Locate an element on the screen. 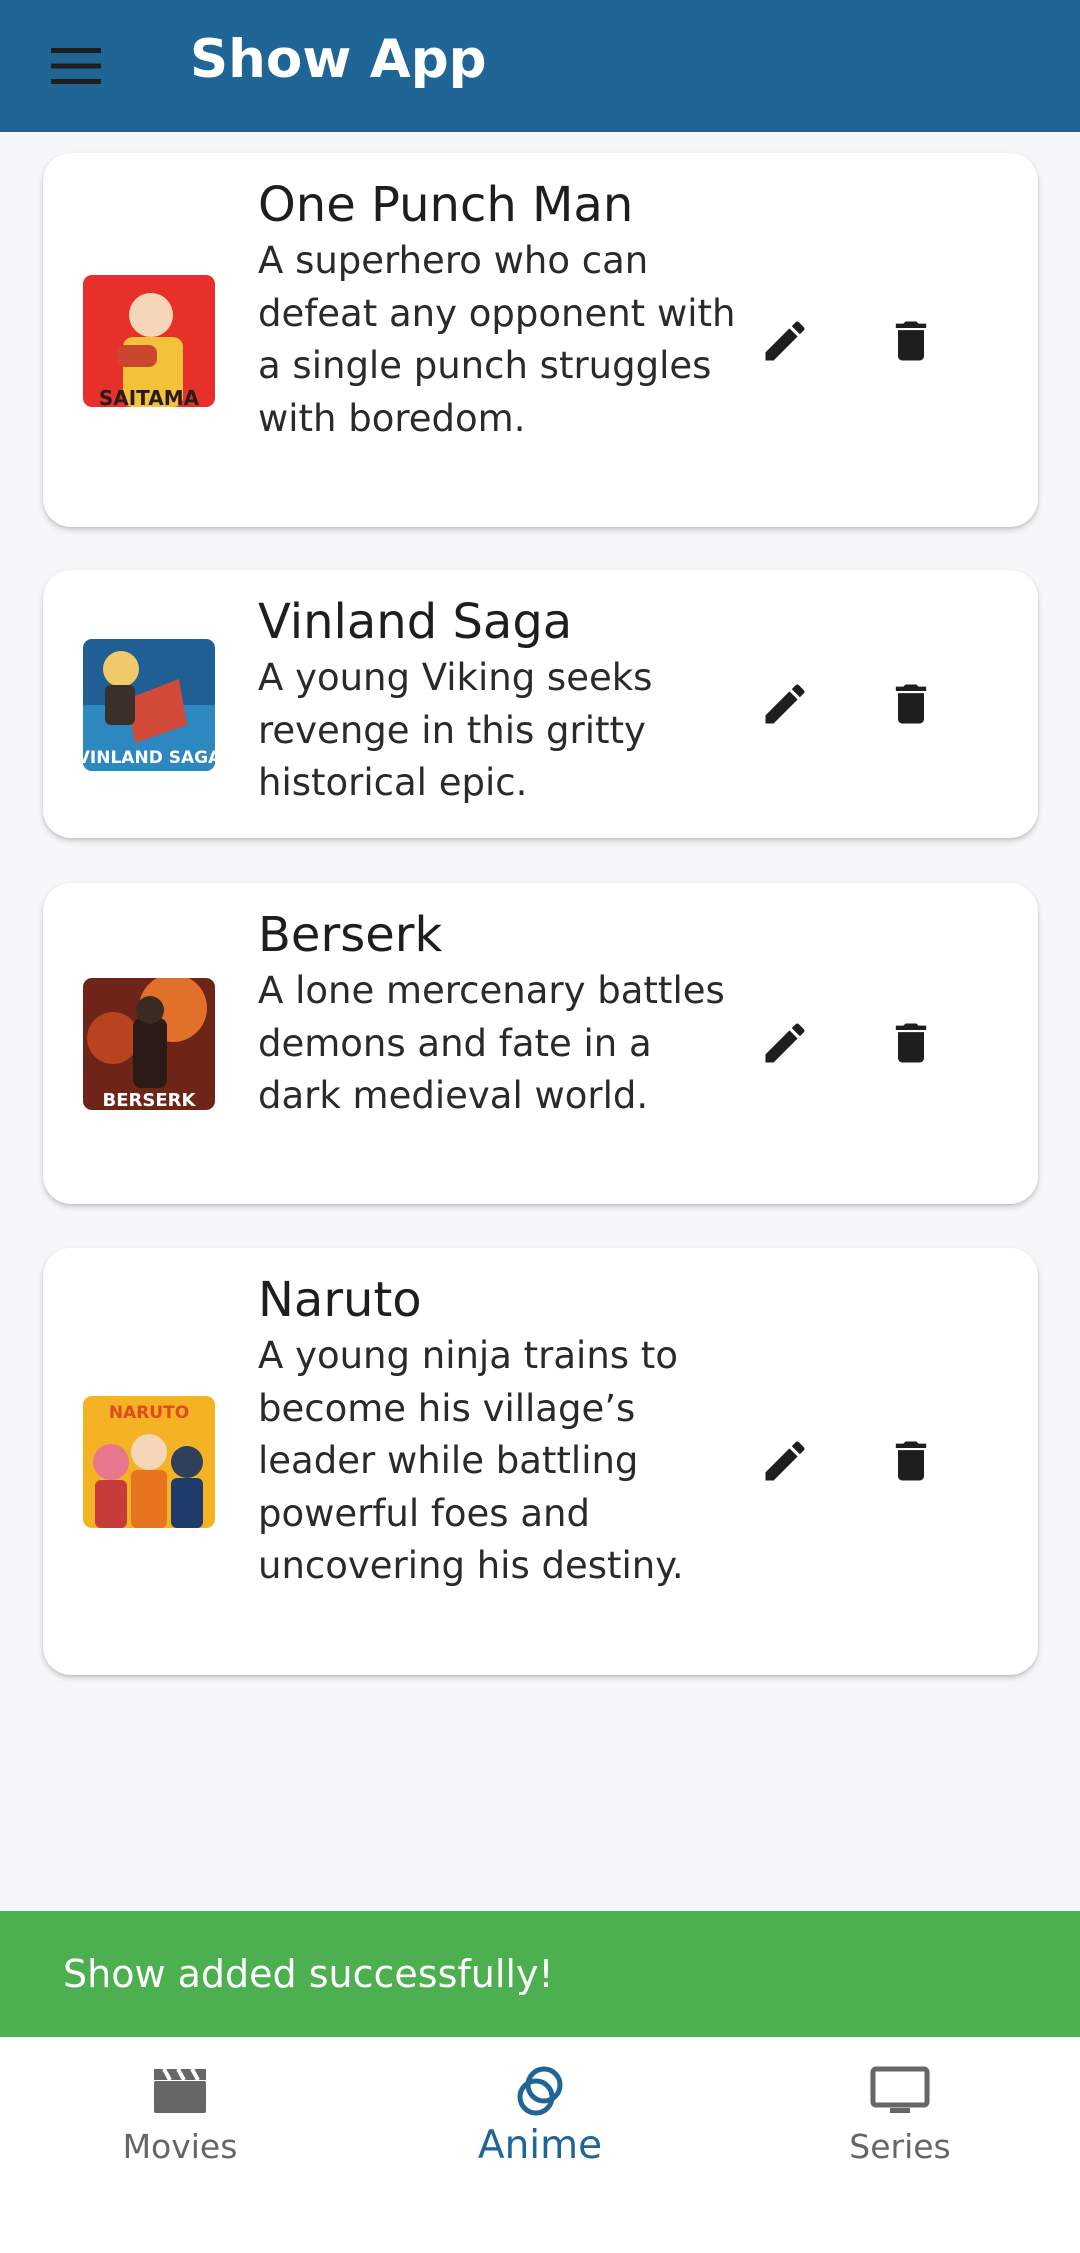  nav-item-series: Series is located at coordinates (900, 2117).